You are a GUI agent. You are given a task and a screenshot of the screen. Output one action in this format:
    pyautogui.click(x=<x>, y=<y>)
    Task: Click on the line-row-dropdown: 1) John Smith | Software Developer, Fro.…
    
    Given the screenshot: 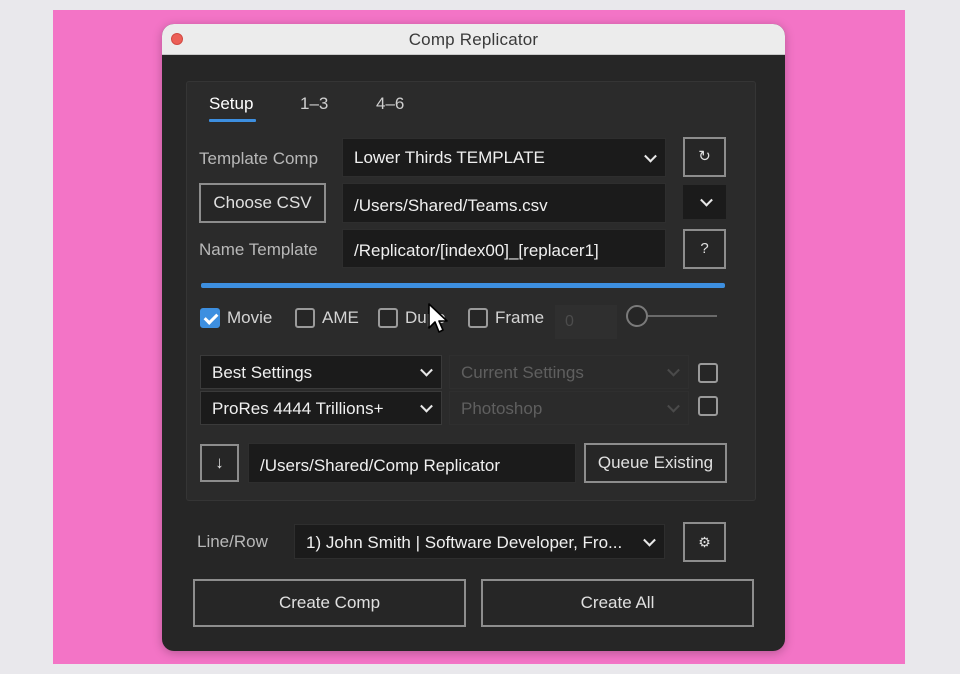 What is the action you would take?
    pyautogui.click(x=479, y=541)
    